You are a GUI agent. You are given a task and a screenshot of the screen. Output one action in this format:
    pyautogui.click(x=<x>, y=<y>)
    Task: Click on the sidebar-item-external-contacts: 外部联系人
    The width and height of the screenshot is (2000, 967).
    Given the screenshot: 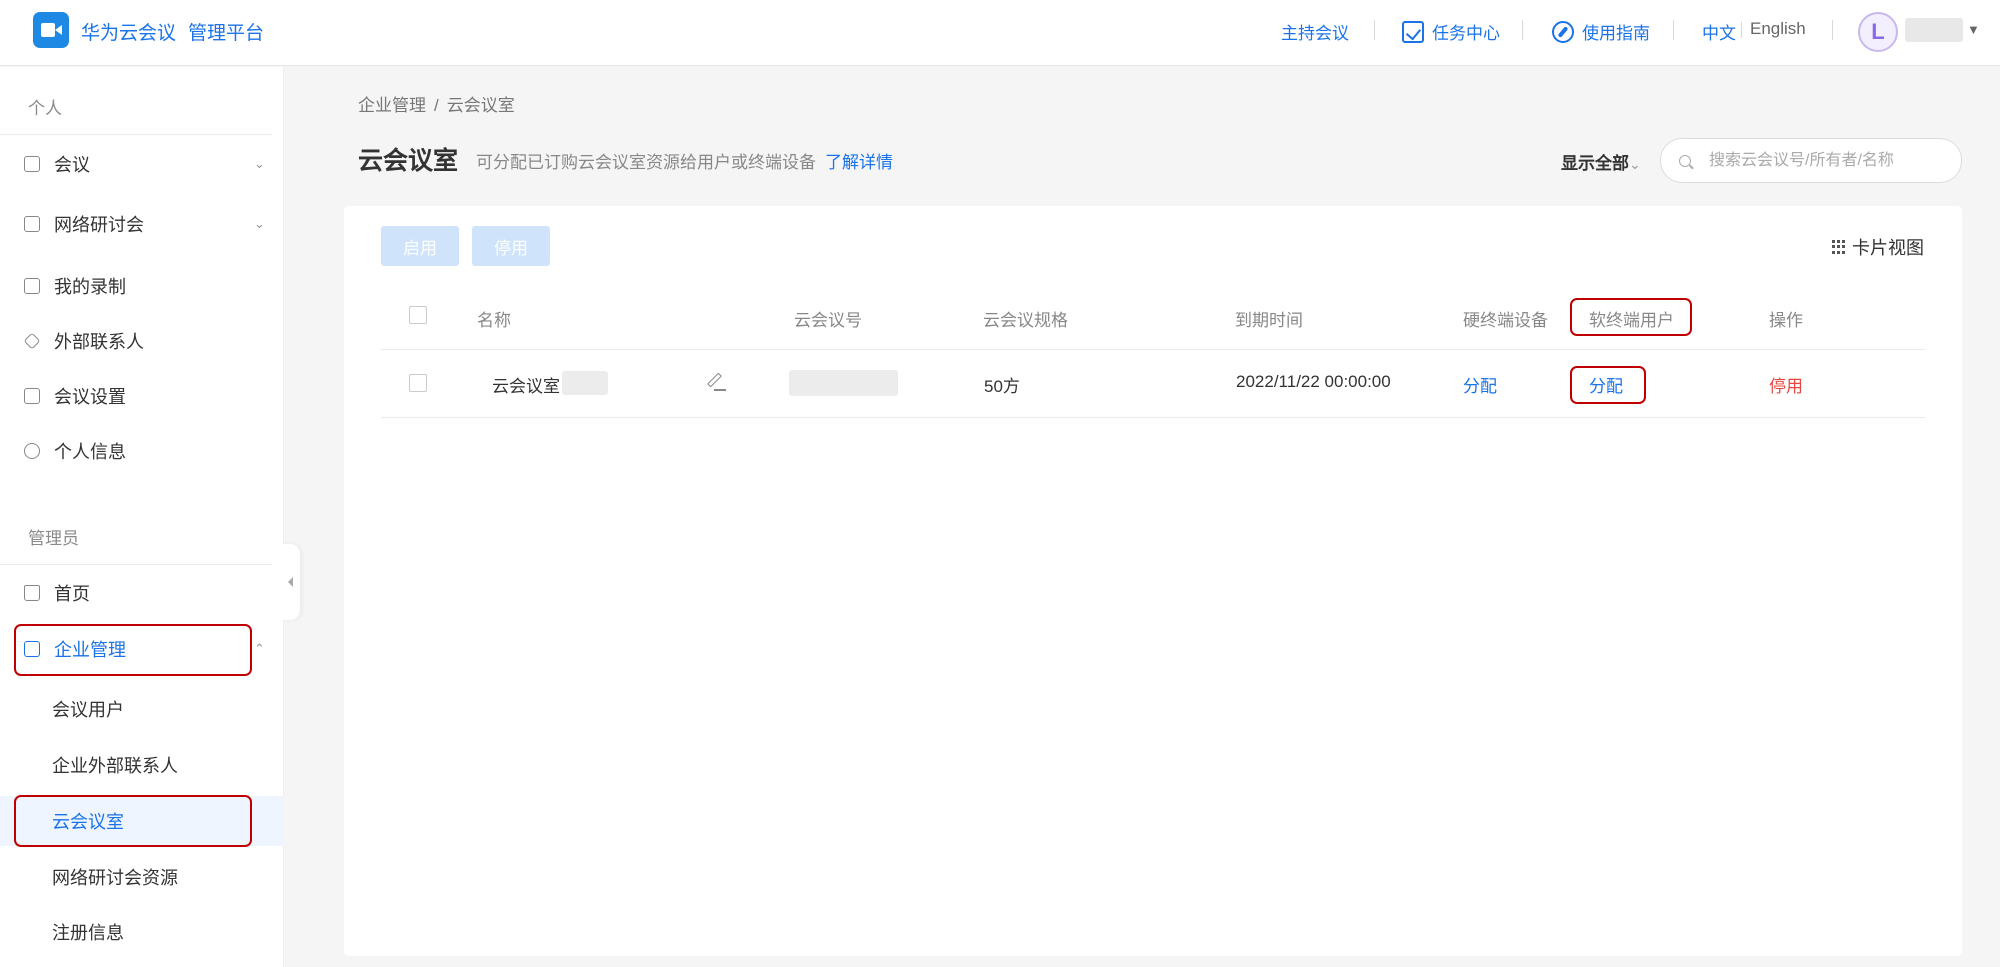 What is the action you would take?
    pyautogui.click(x=142, y=341)
    